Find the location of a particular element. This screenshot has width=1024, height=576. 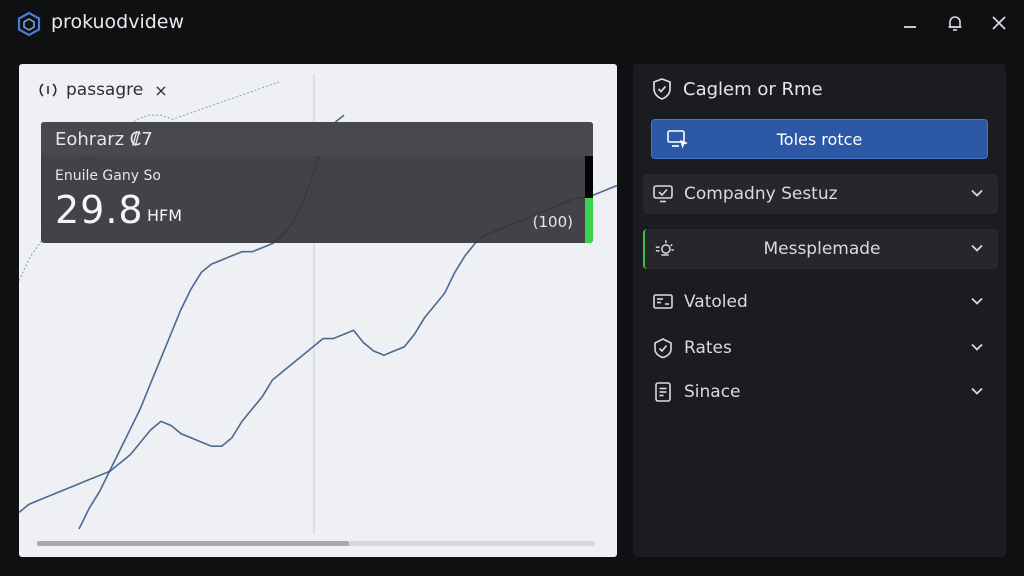

accordion-item-rates: Rates is located at coordinates (820, 348).